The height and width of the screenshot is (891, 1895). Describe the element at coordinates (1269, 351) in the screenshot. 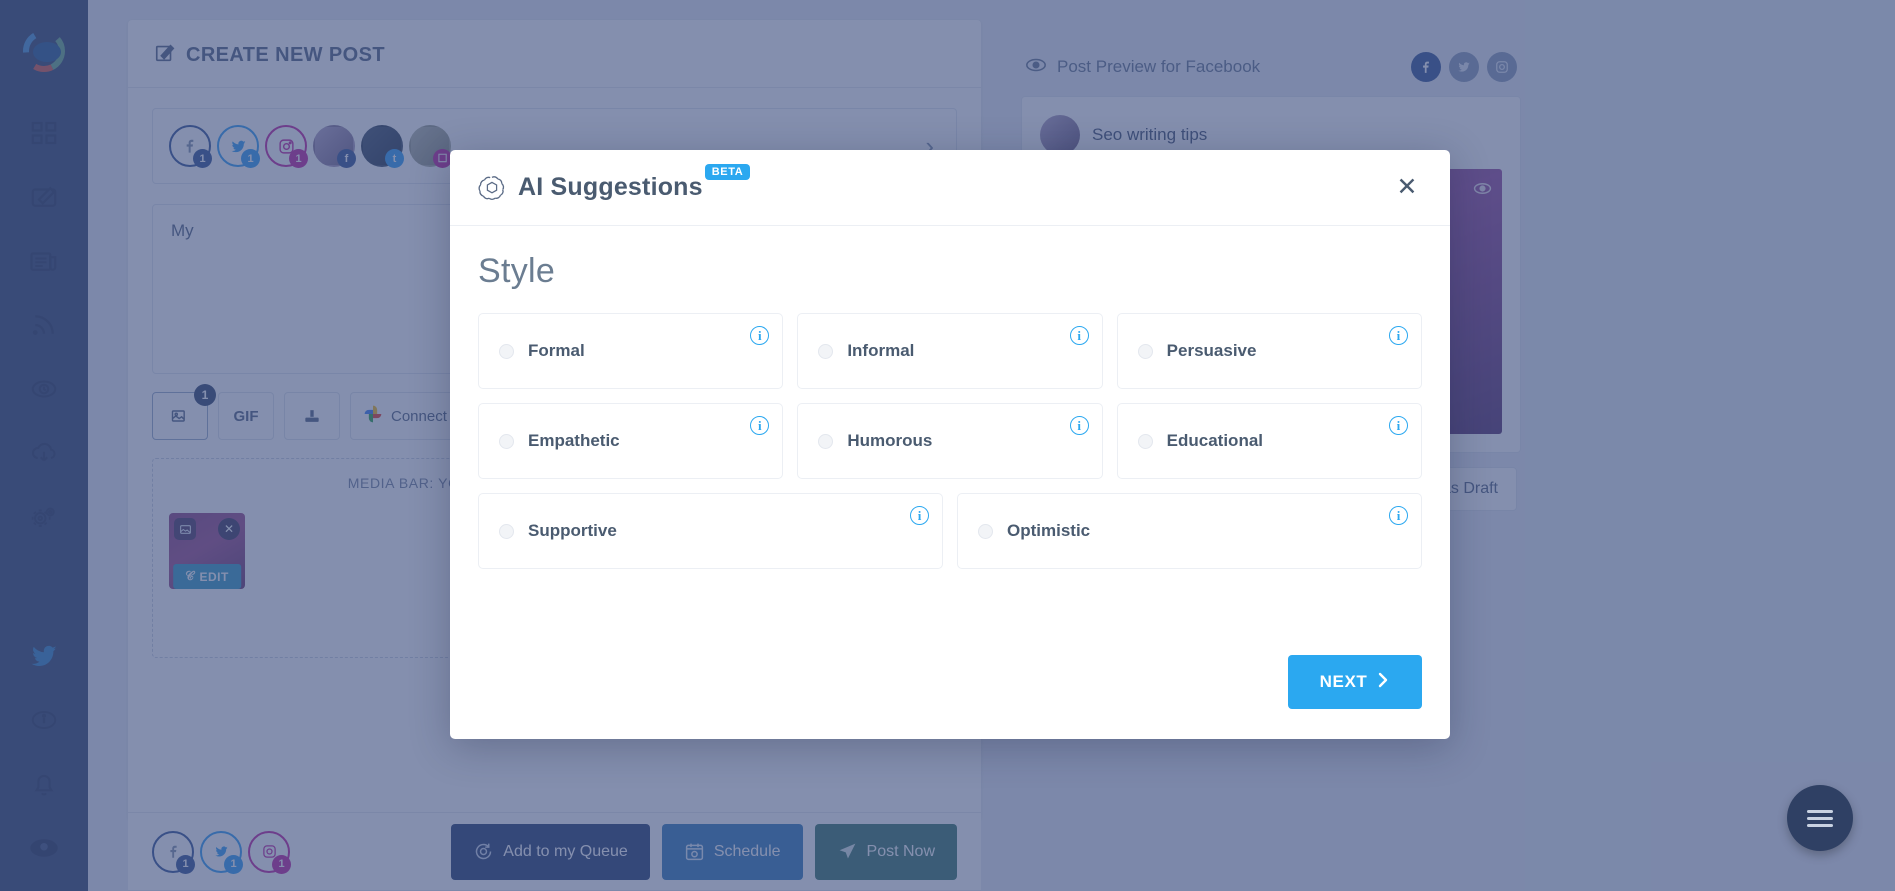

I see `style-option-persuasive: Persuasive i` at that location.